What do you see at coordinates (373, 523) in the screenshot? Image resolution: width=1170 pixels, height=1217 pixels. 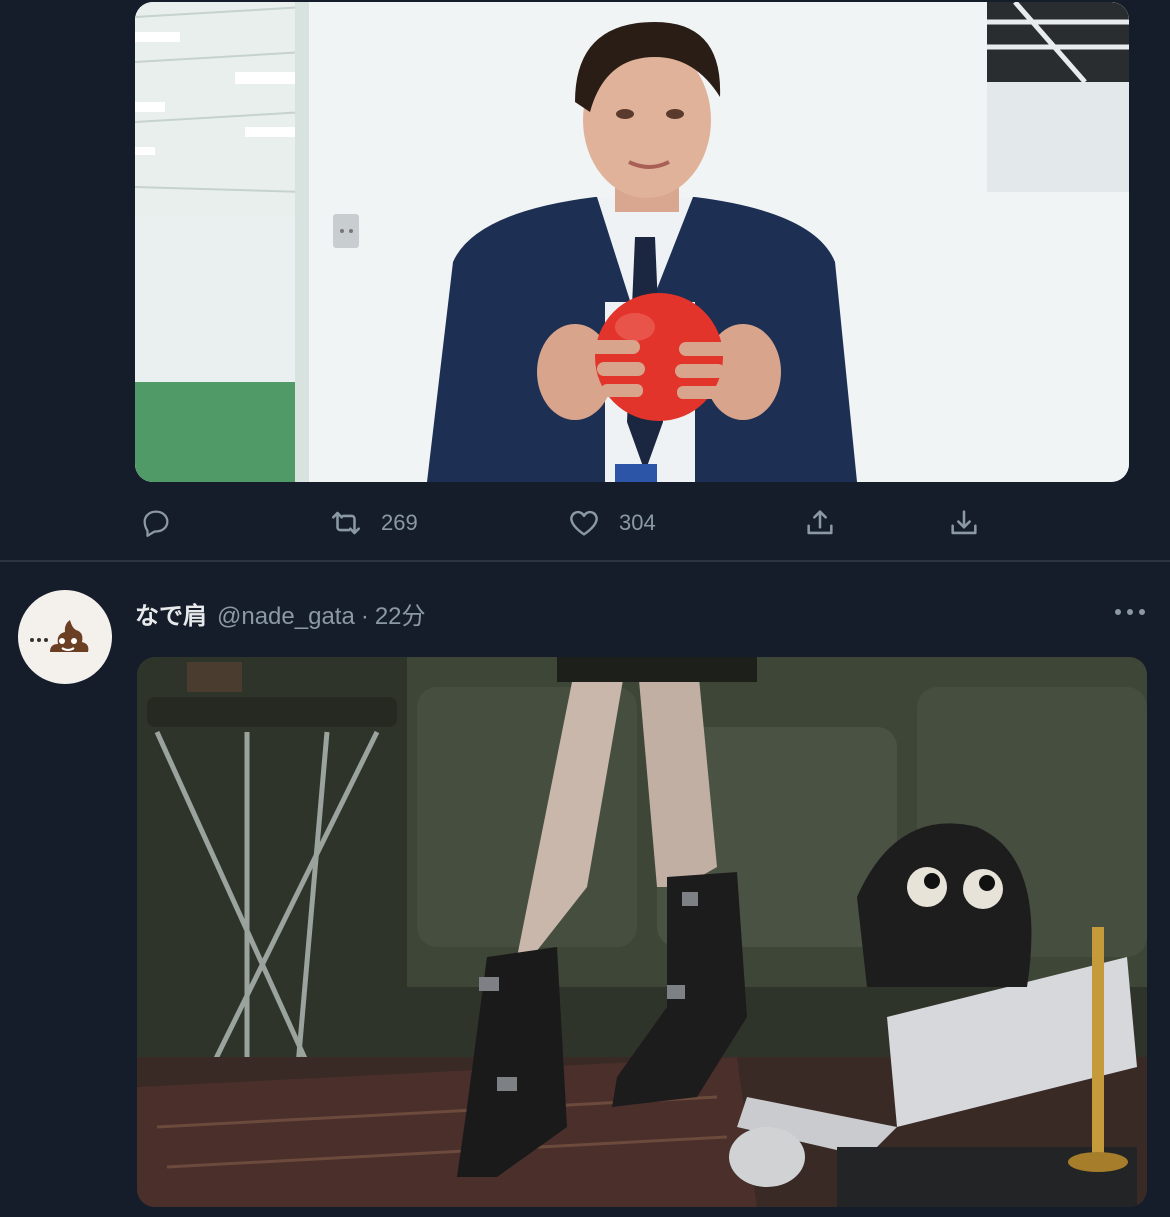 I see `retweet-button: 269` at bounding box center [373, 523].